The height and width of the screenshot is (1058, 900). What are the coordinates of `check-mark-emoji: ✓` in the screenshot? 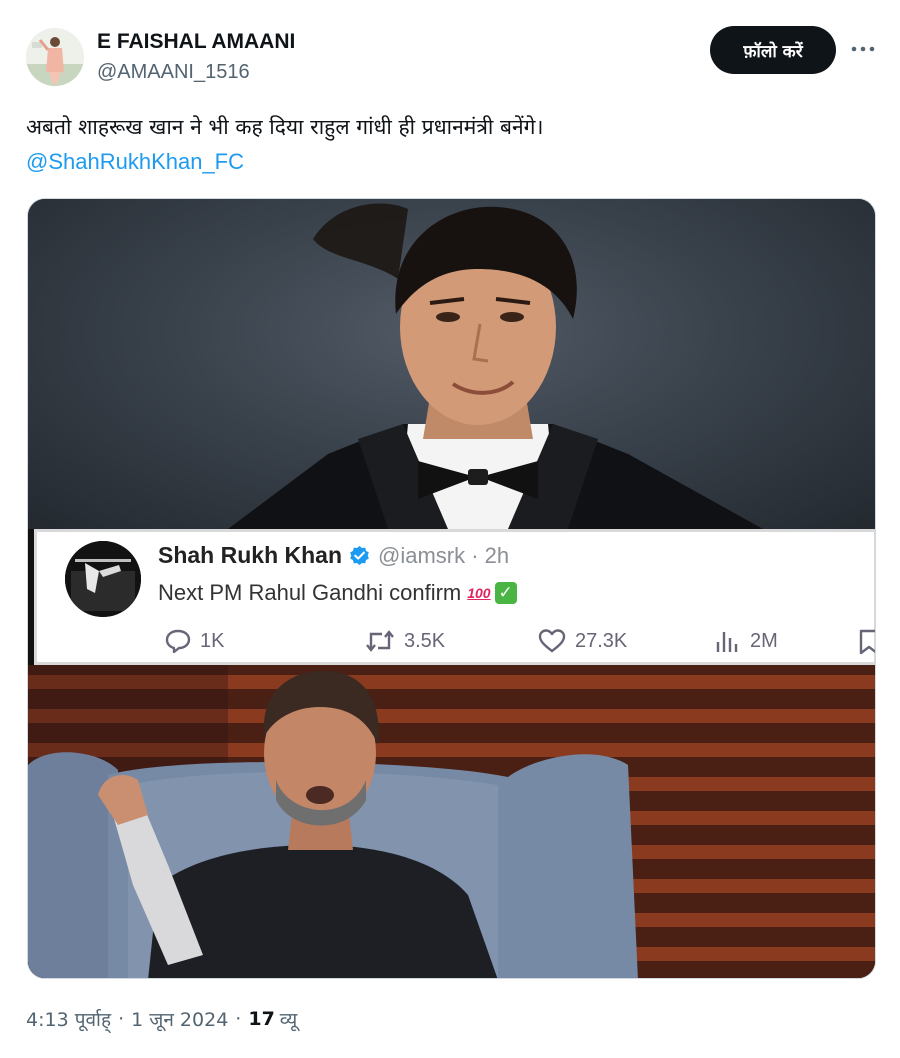 It's located at (505, 593).